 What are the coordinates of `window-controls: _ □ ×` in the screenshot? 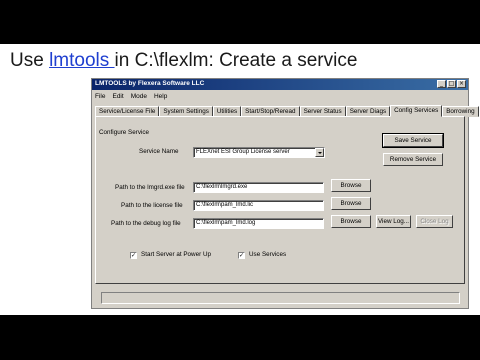 It's located at (451, 84).